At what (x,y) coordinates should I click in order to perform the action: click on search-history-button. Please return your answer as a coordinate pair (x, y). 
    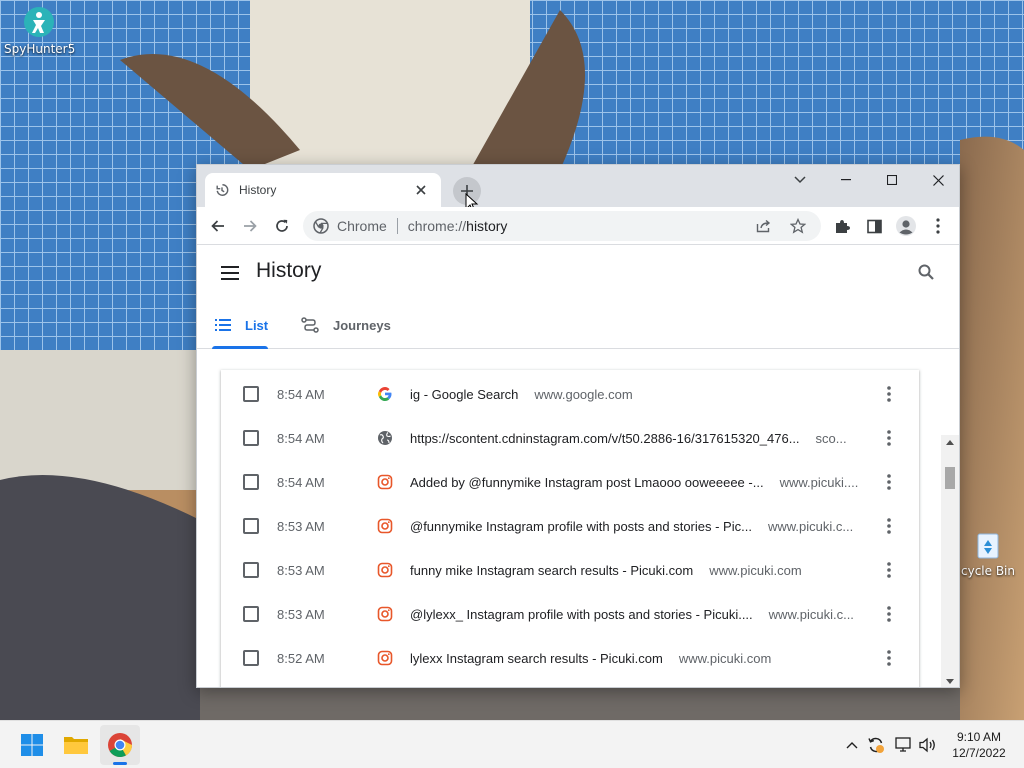
    Looking at the image, I should click on (926, 272).